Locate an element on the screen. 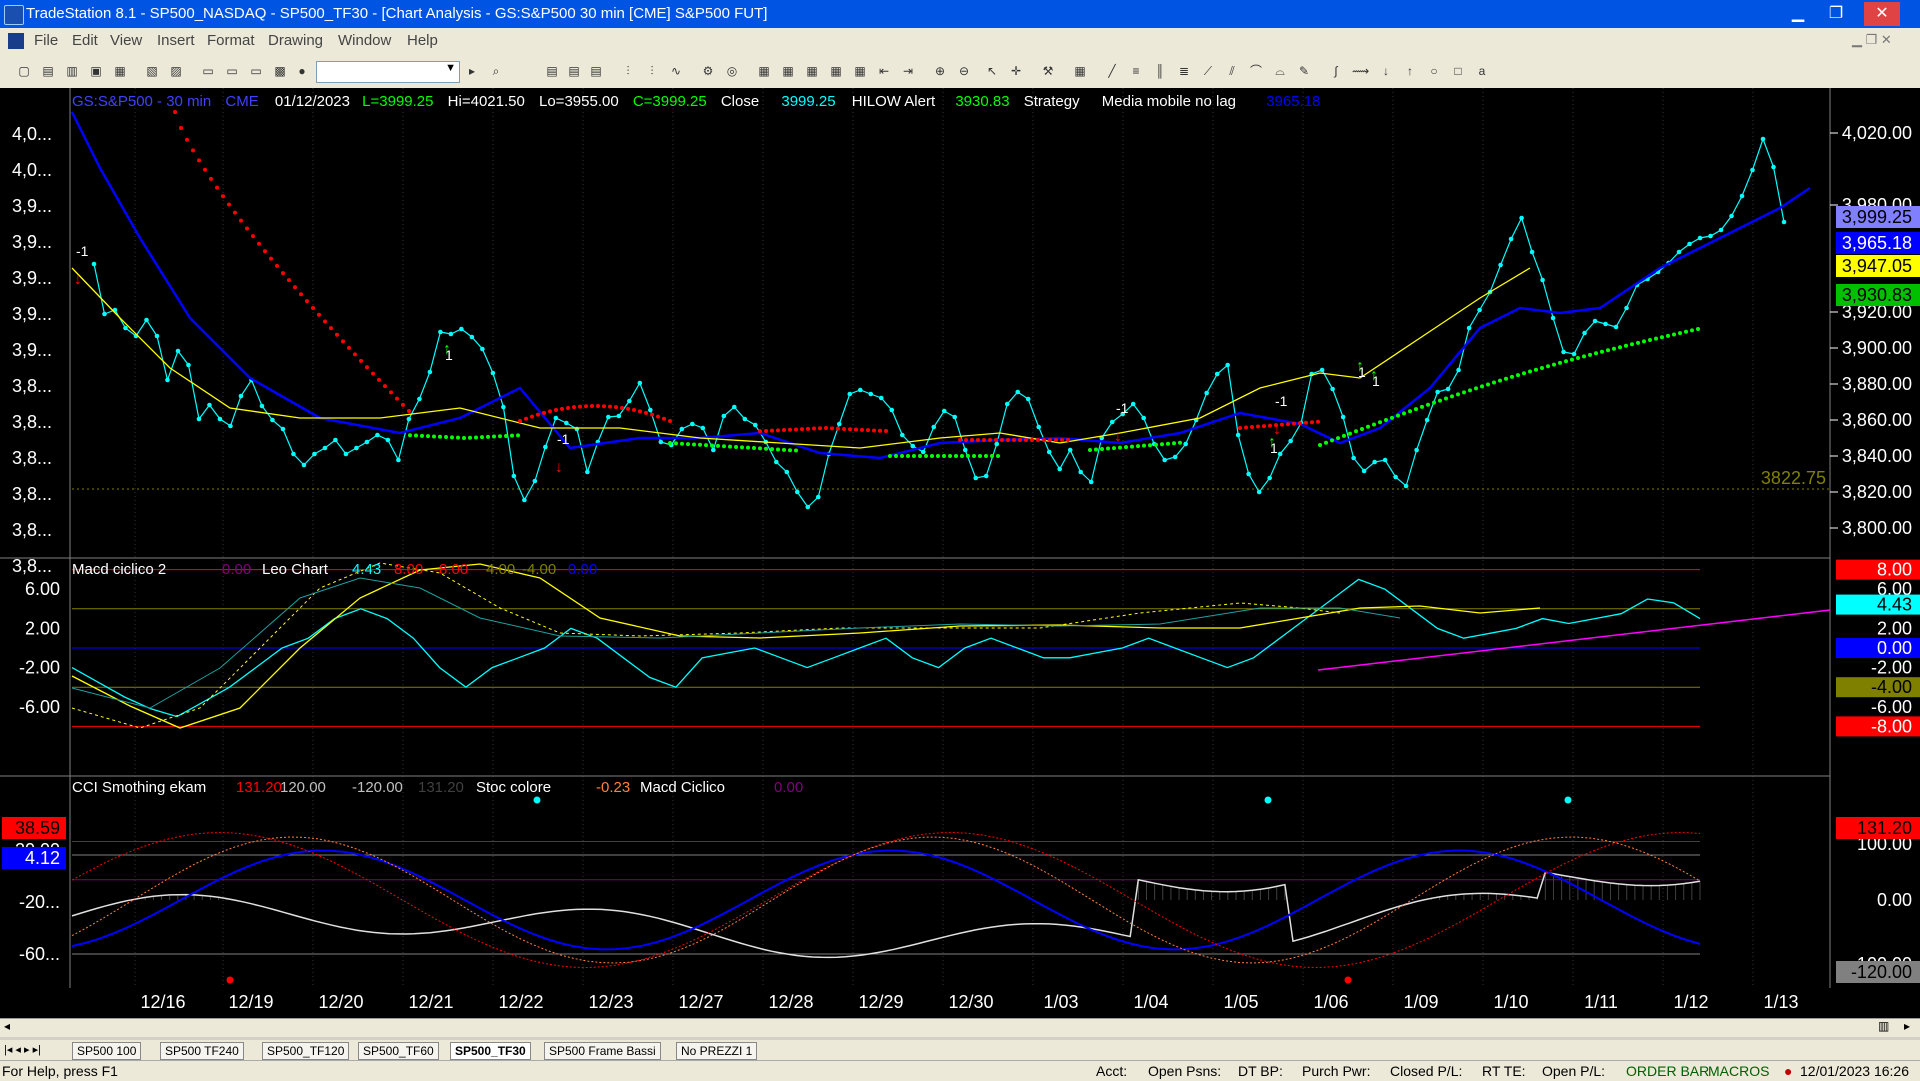 The height and width of the screenshot is (1081, 1920). menu-insert: Insert is located at coordinates (176, 40).